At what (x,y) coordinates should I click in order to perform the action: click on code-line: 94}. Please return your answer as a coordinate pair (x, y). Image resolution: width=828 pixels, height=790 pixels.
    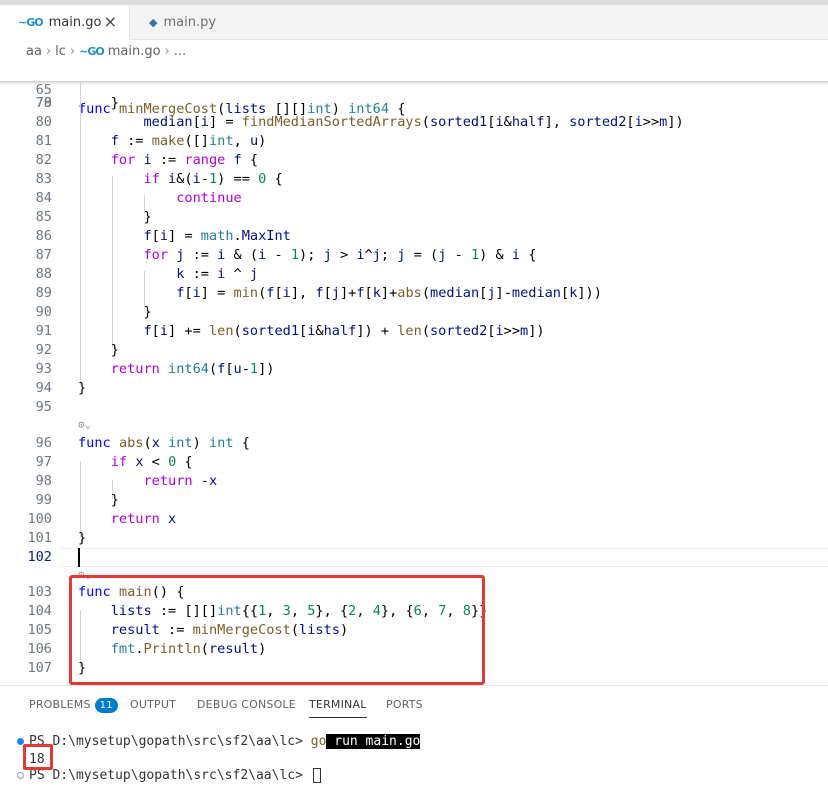
    Looking at the image, I should click on (414, 388).